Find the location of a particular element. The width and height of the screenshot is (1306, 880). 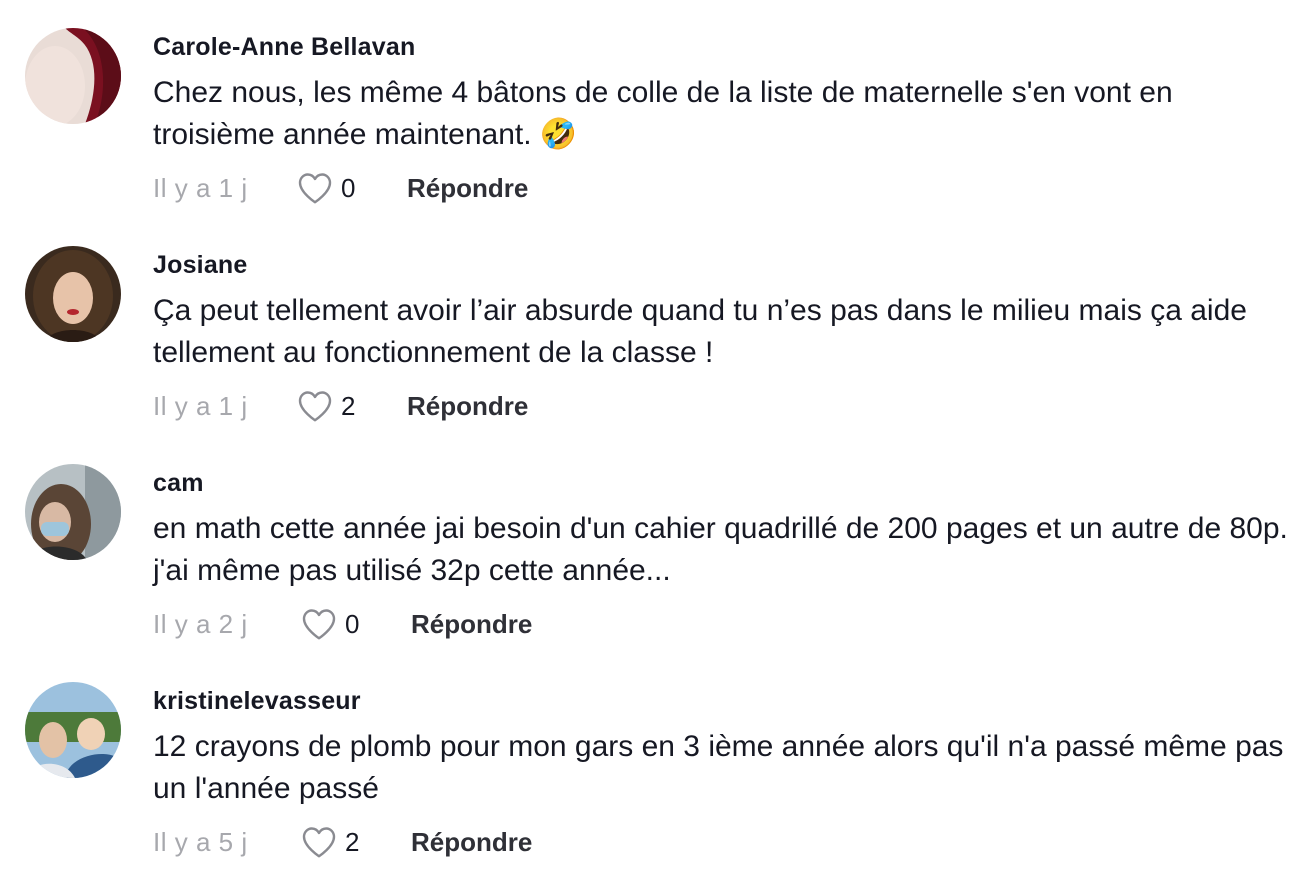

comment-author: kristinelevasseur is located at coordinates (257, 701).